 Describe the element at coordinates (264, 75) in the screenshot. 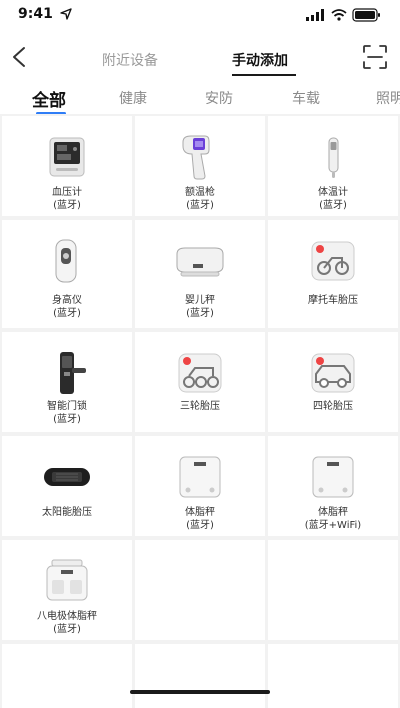

I see `active-tab-indicator` at that location.